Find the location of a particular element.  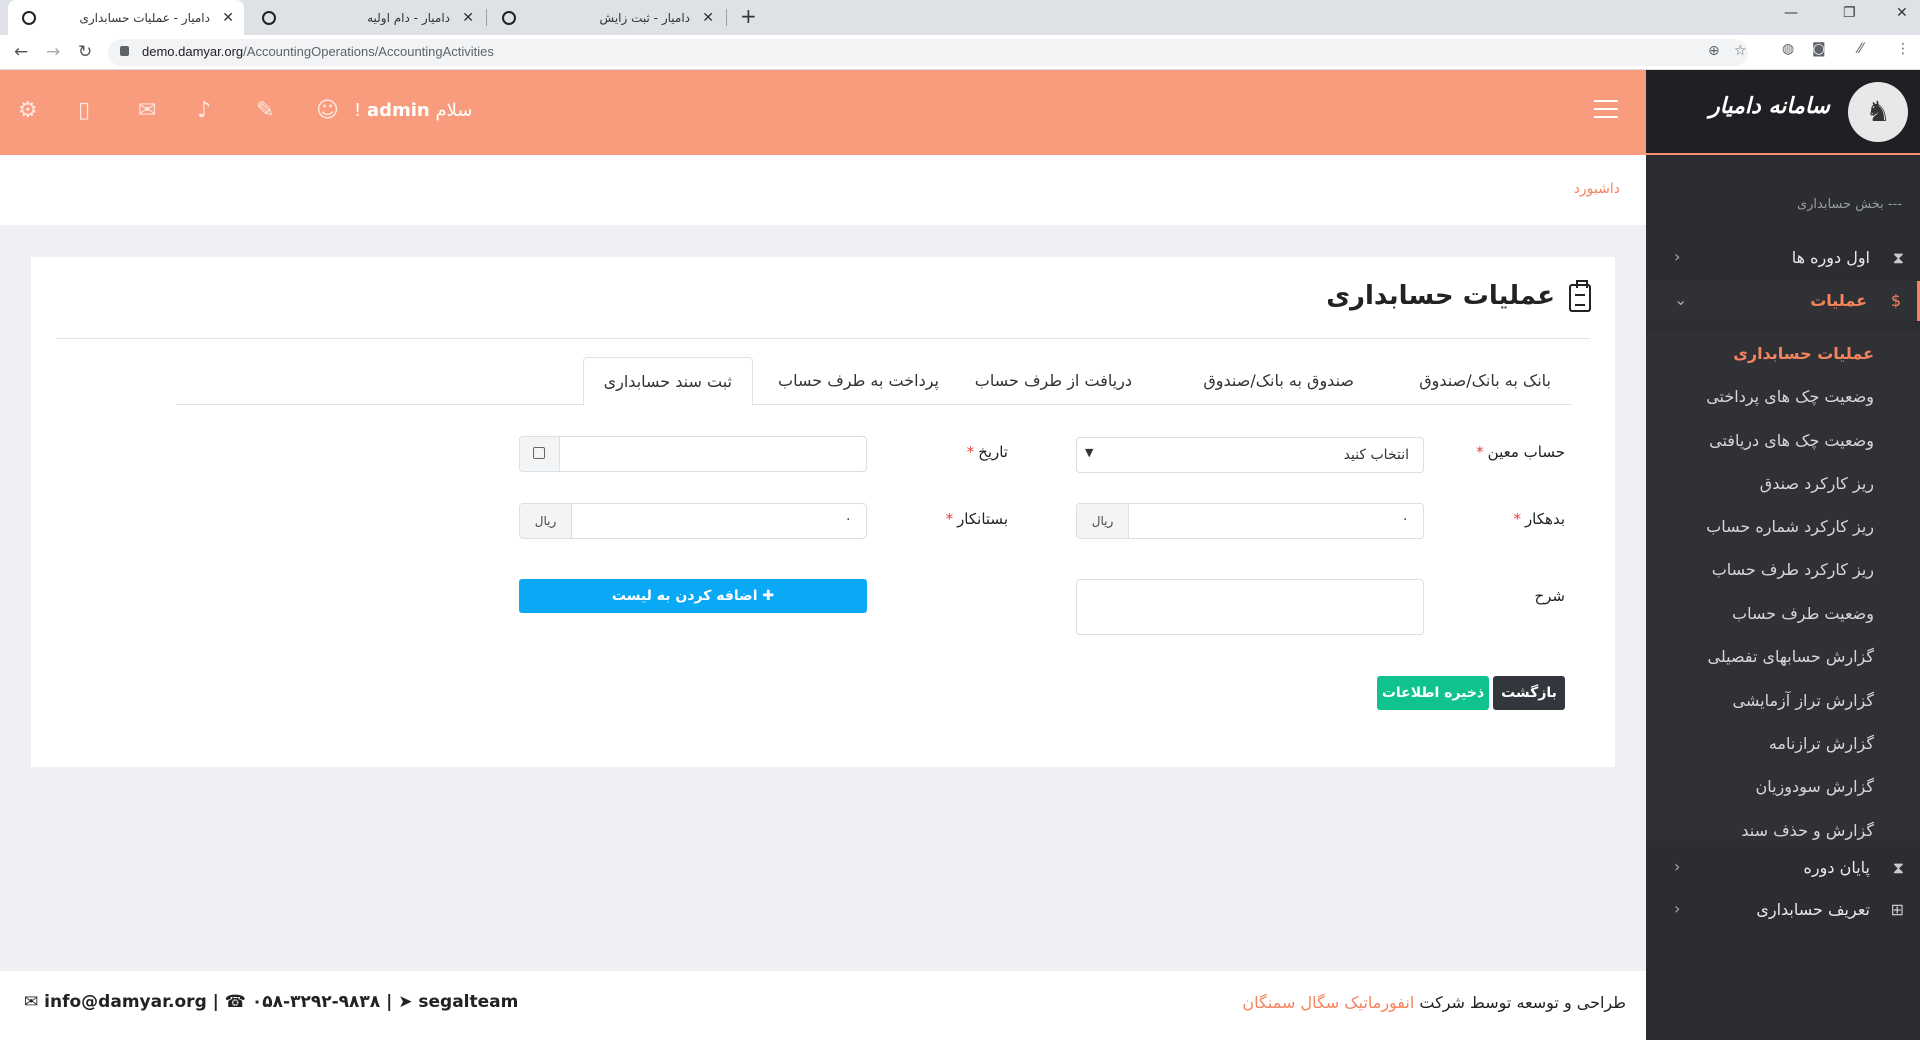

browser-menu-icon: ⋮ is located at coordinates (1903, 49).